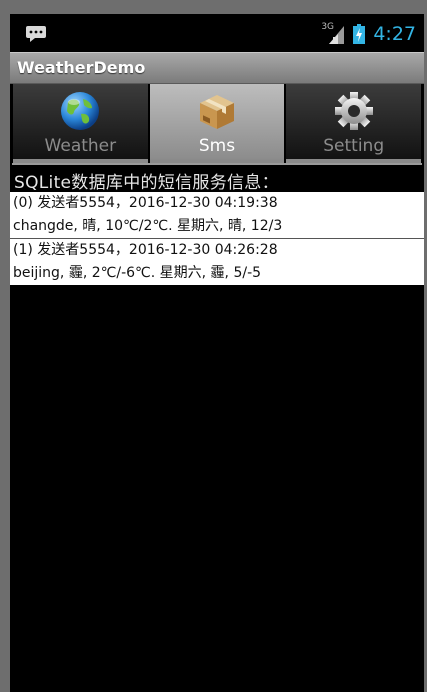  I want to click on message-header: (1) 发送者5554，2016-12-30 04:26:28, so click(145, 250).